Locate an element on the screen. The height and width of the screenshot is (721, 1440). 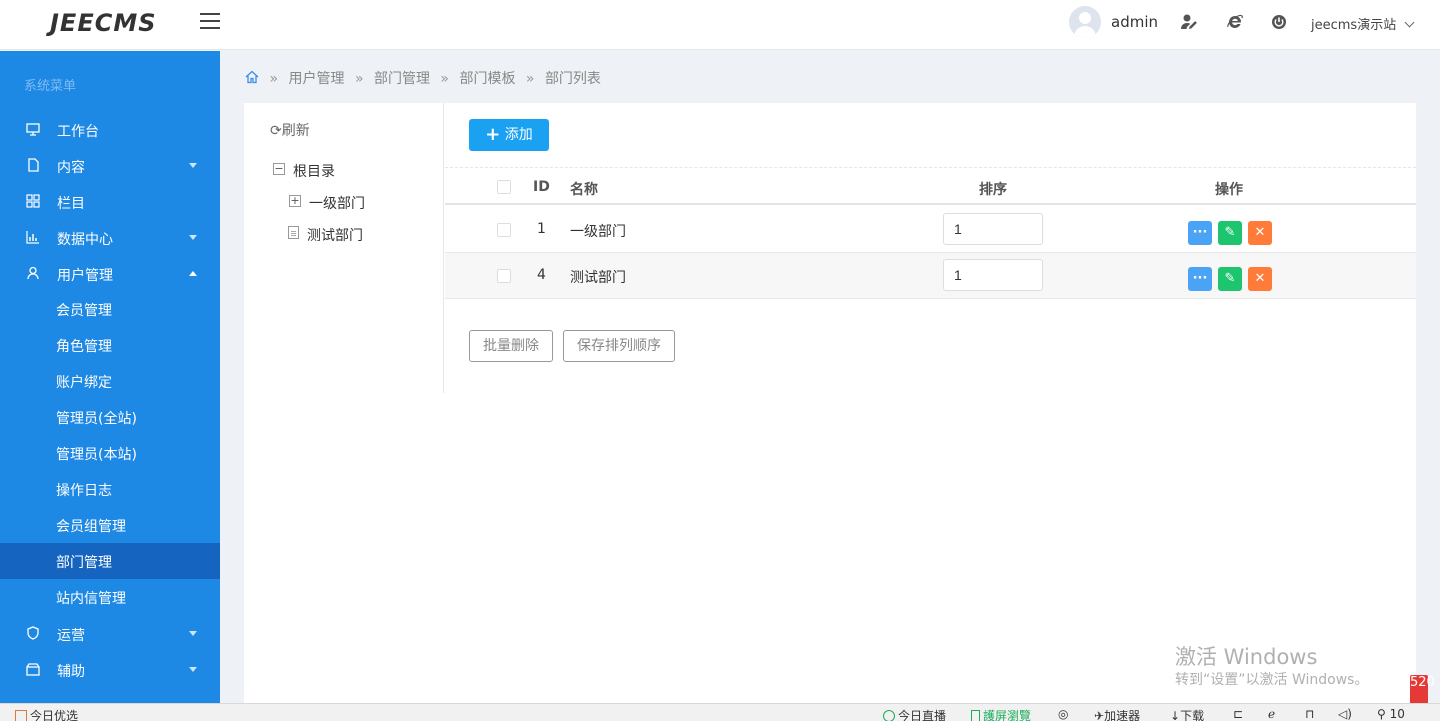
sidebar-item-data-center: 数据中心 is located at coordinates (110, 238).